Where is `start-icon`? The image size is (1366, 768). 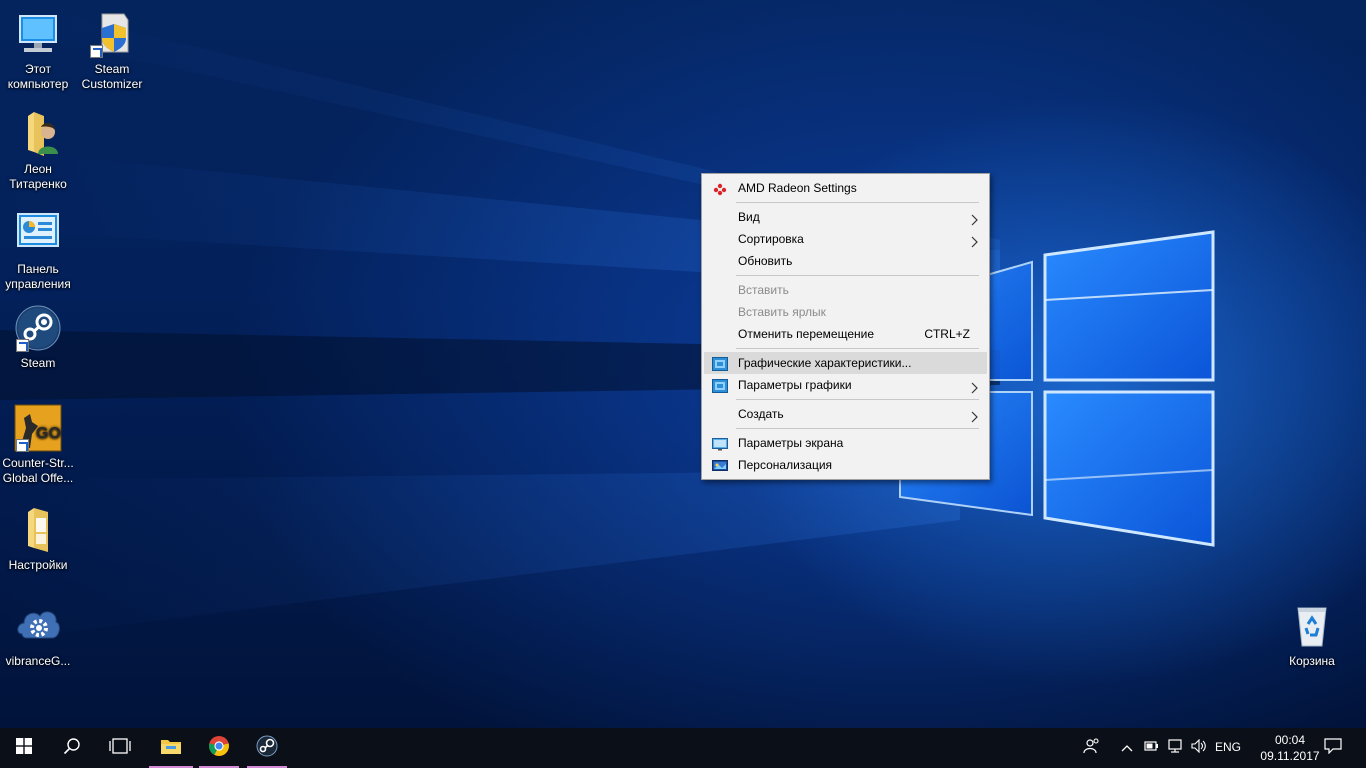 start-icon is located at coordinates (24, 748).